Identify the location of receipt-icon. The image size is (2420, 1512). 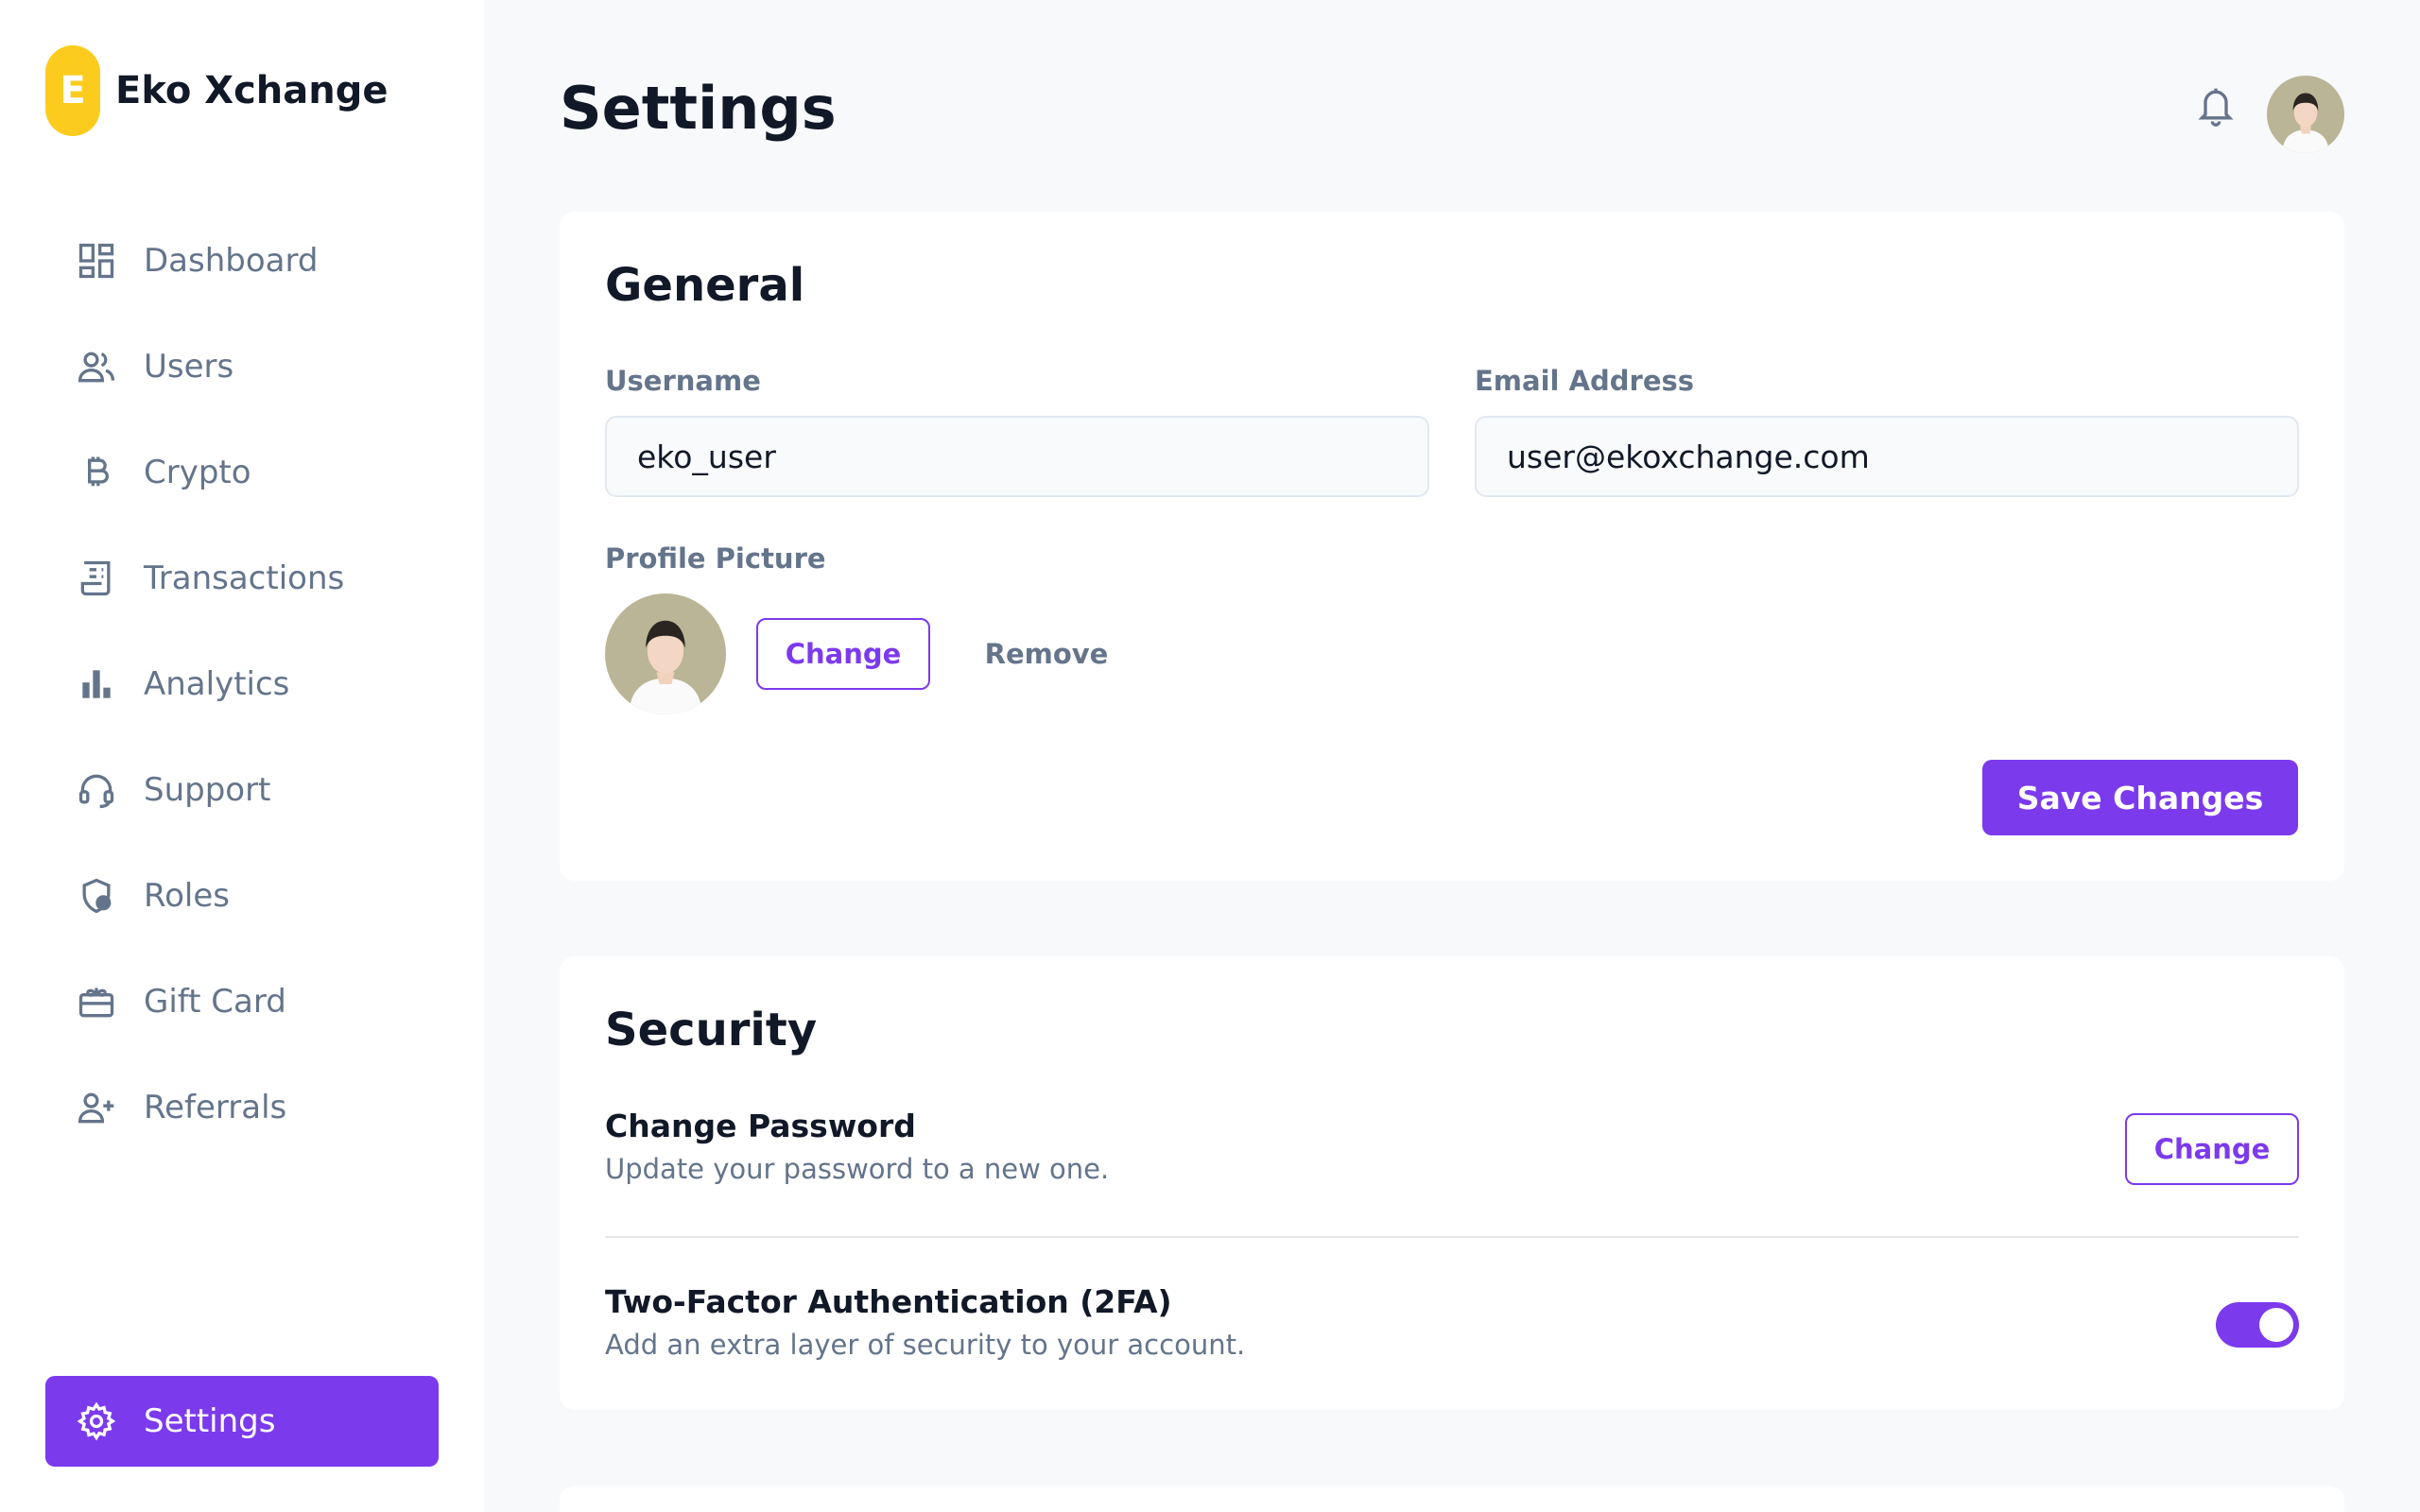
(95, 578).